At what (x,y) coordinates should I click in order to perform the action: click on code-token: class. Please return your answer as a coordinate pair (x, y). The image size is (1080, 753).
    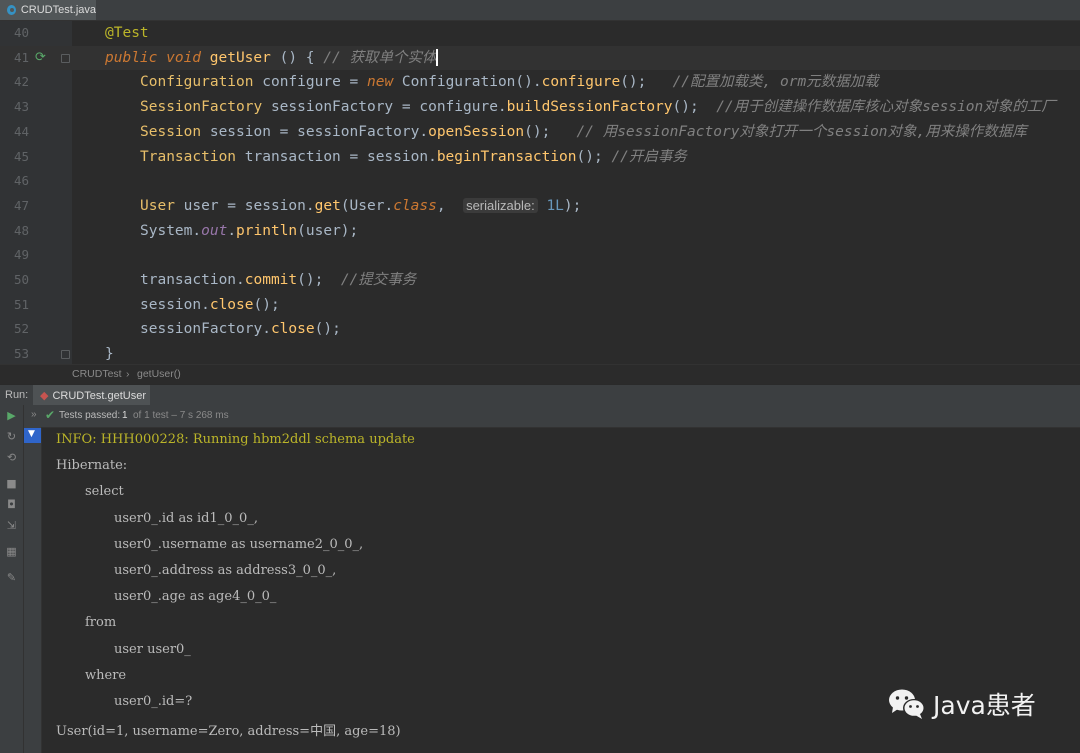
    Looking at the image, I should click on (415, 205).